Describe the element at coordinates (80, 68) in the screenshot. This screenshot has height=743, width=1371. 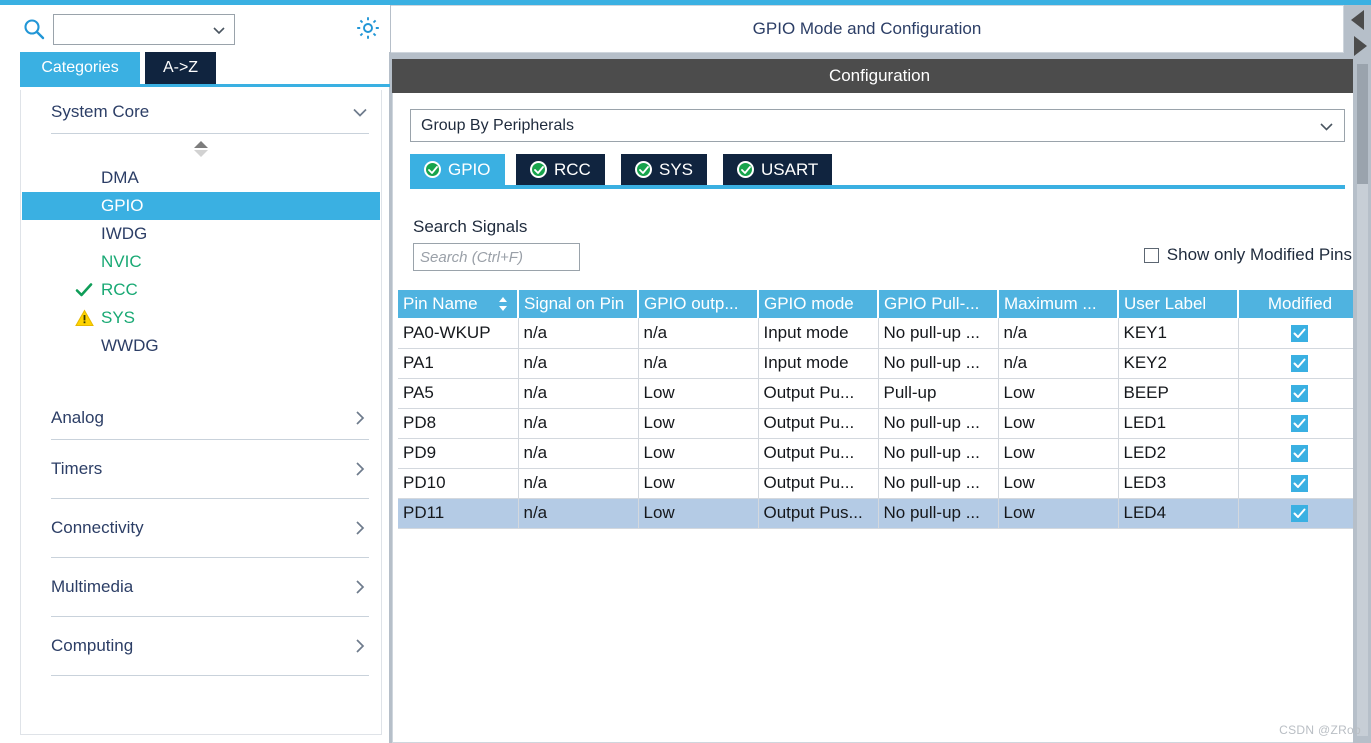
I see `tab-categories: Categories` at that location.